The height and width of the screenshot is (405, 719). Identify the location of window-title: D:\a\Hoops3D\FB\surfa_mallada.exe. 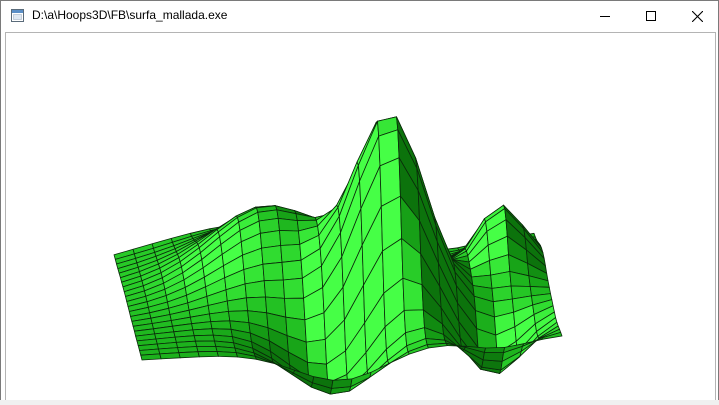
(130, 15).